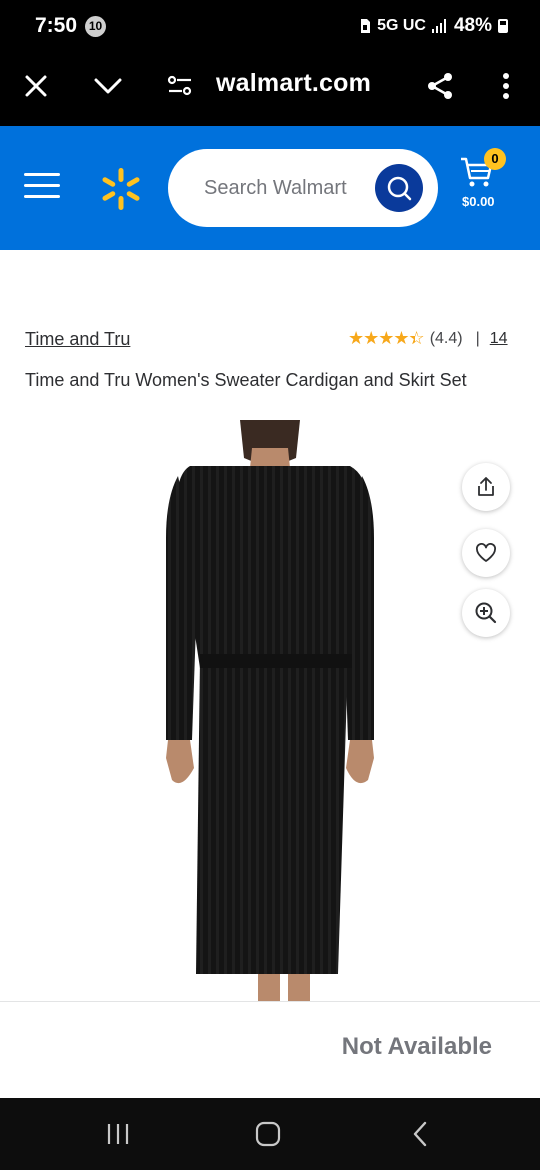 The width and height of the screenshot is (540, 1170). Describe the element at coordinates (438, 26) in the screenshot. I see `signal-icon` at that location.